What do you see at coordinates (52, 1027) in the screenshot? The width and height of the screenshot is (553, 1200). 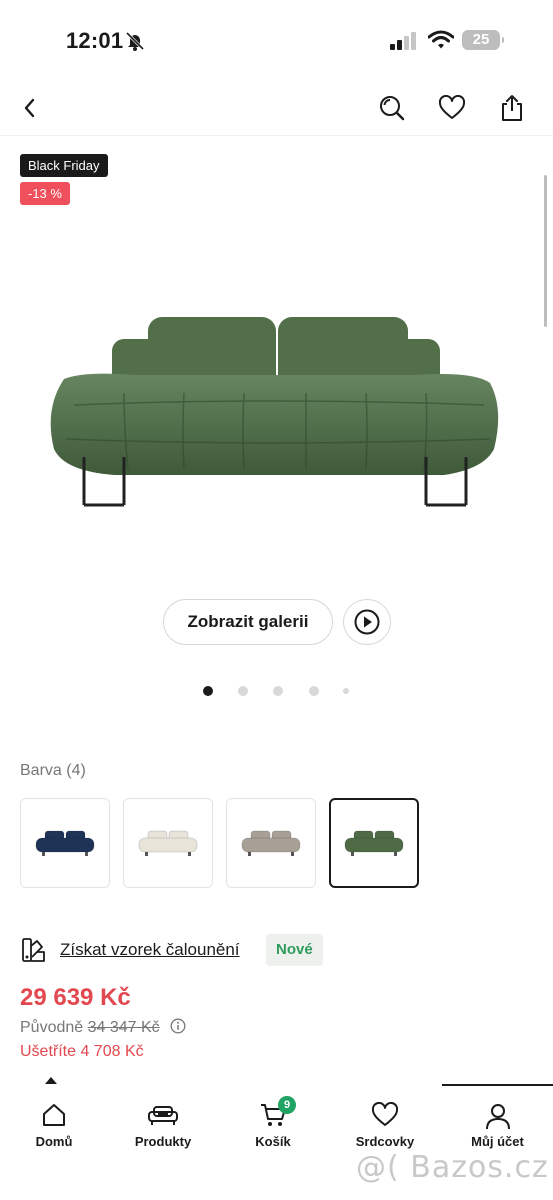 I see `original-price-label: Původně` at bounding box center [52, 1027].